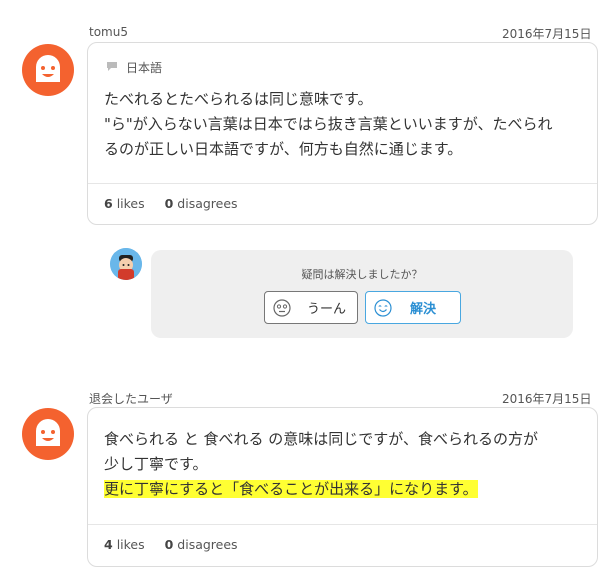  I want to click on post-1-disagrees-count: 0, so click(169, 203).